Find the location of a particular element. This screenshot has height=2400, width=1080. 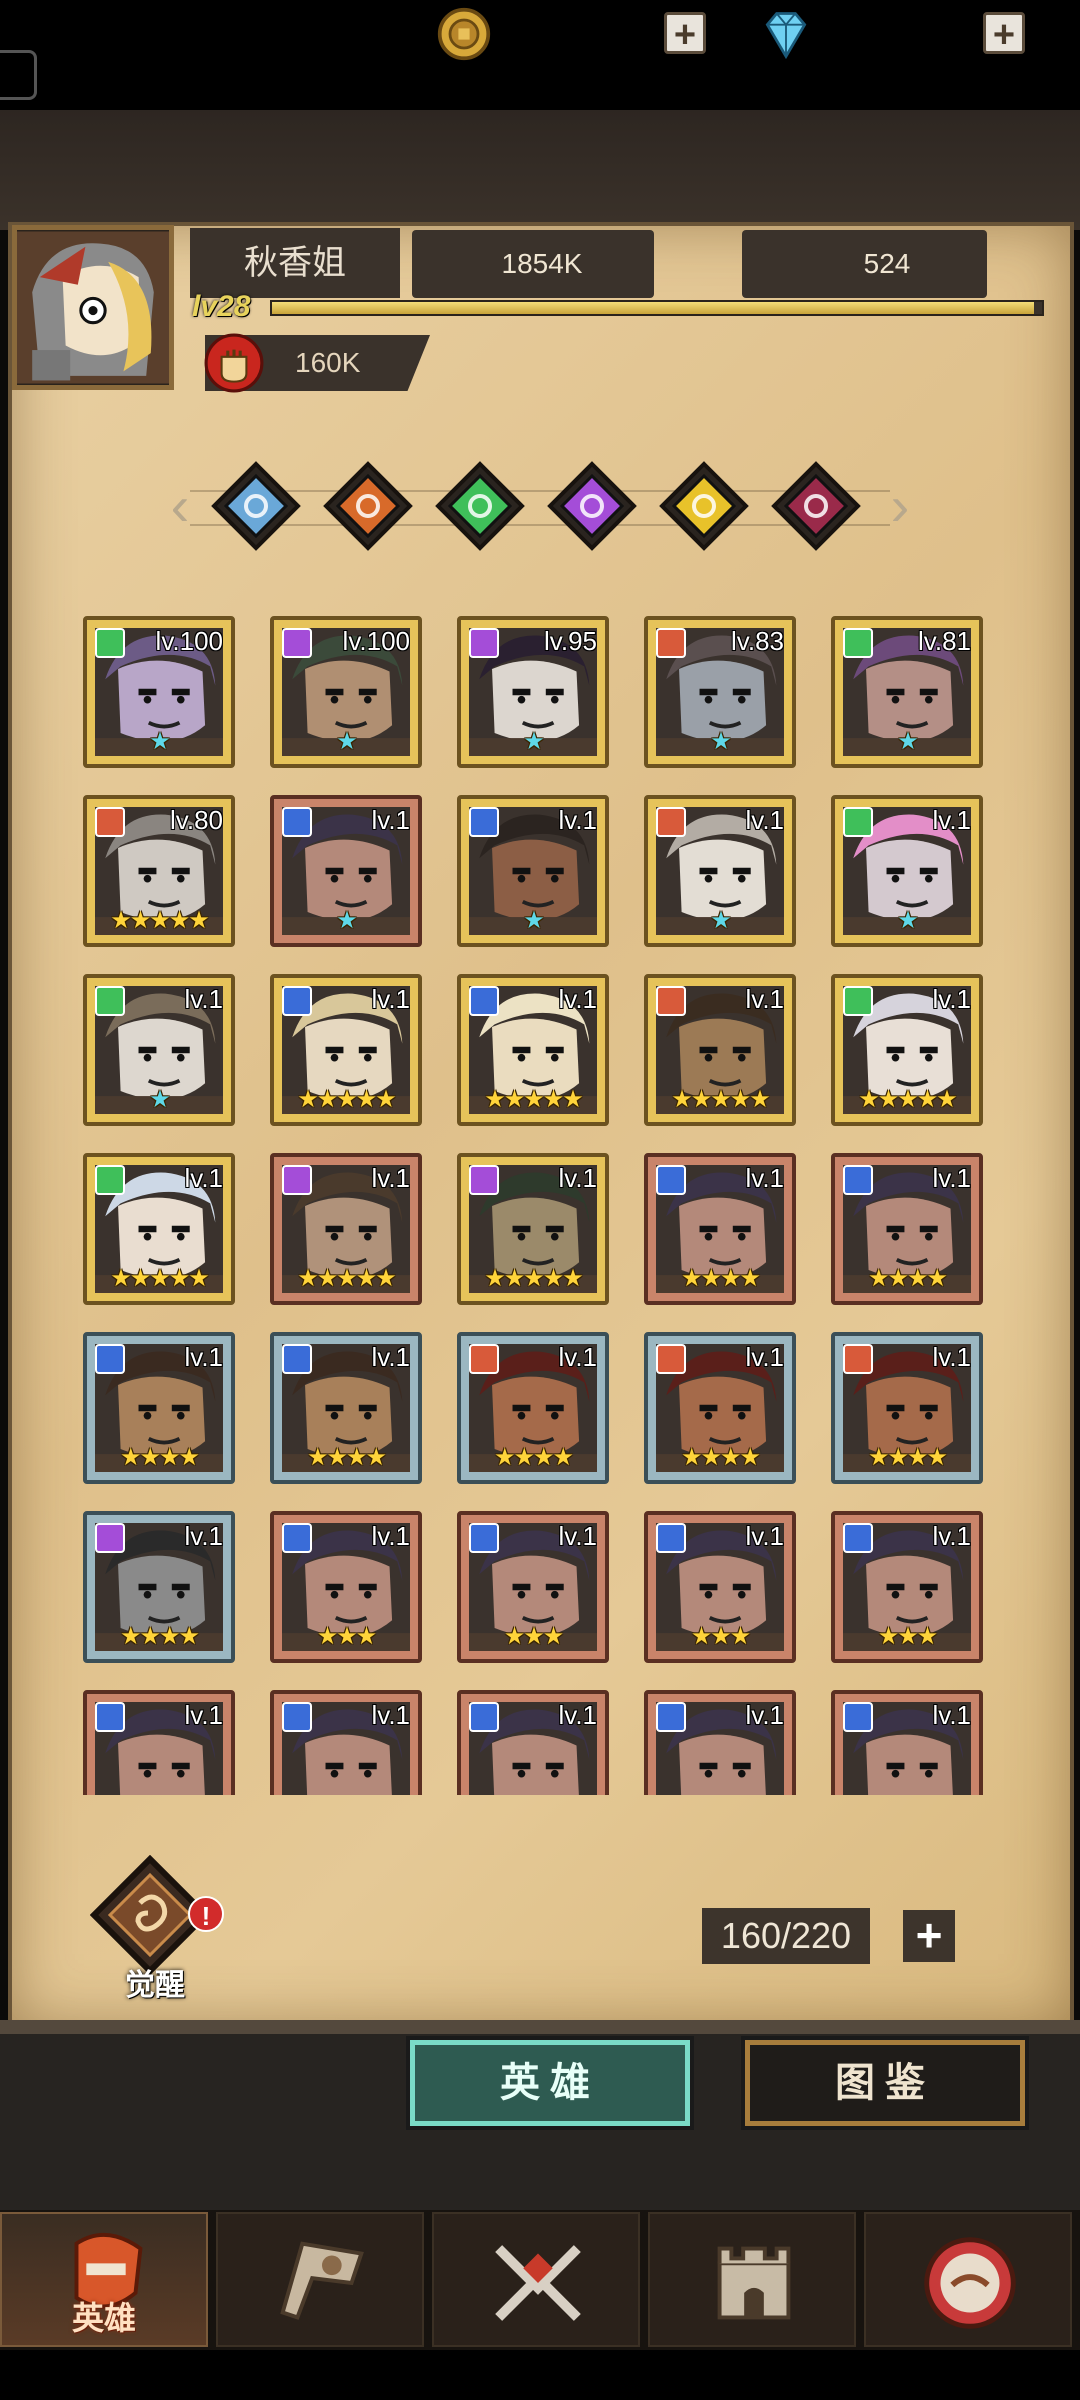

nature-class-filter-icon is located at coordinates (480, 506).